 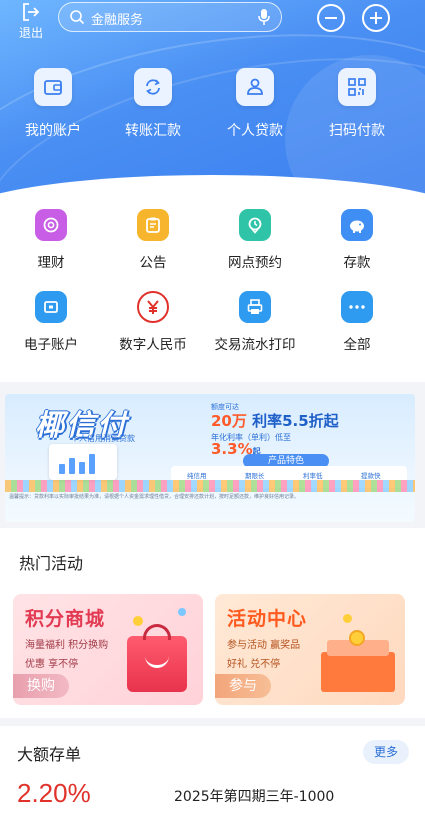 What do you see at coordinates (65, 619) in the screenshot?
I see `card-title: 积分商城` at bounding box center [65, 619].